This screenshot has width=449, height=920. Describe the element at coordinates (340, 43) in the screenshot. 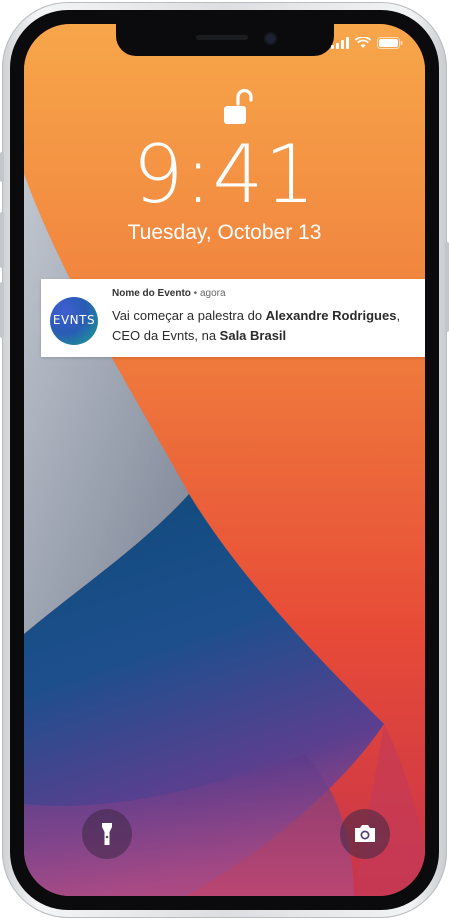

I see `signal-icon` at that location.